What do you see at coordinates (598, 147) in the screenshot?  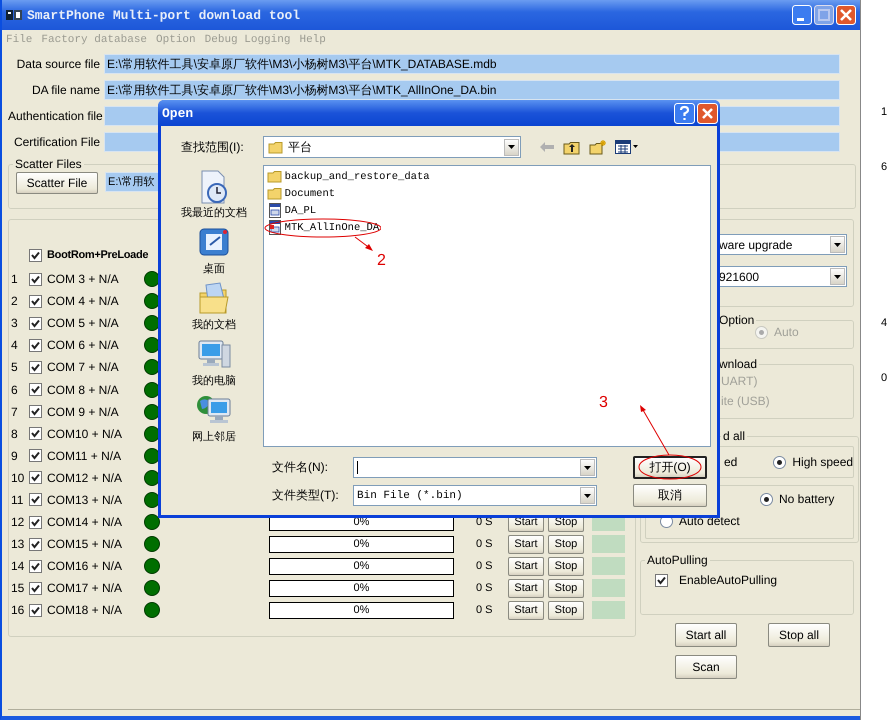 I see `new-folder-icon` at bounding box center [598, 147].